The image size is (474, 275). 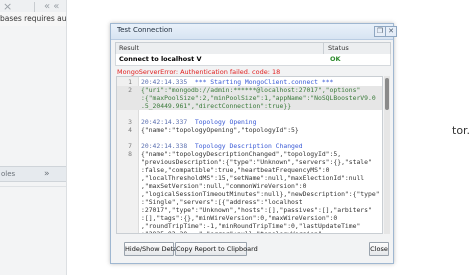 What do you see at coordinates (130, 130) in the screenshot?
I see `line-number: 4` at bounding box center [130, 130].